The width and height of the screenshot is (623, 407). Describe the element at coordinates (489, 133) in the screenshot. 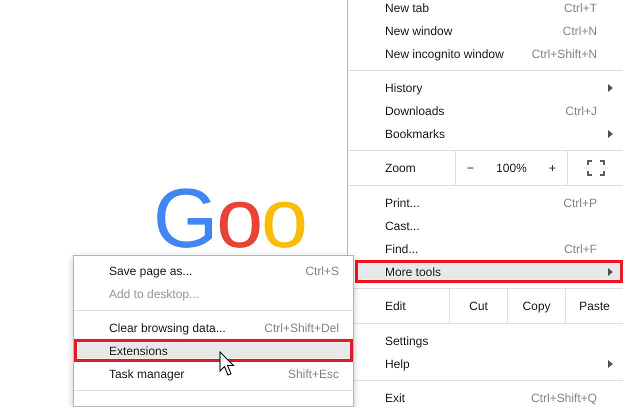

I see `menu-item: Bookmarks` at that location.